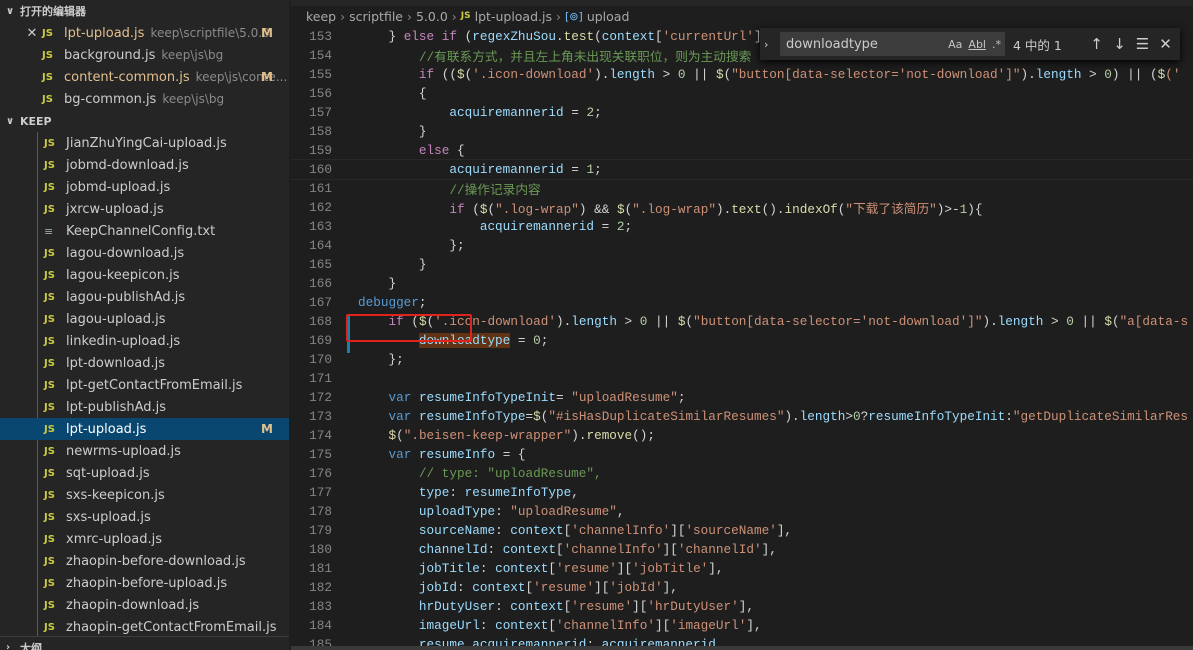  I want to click on file-tree-item: JS JianZhuYingCai-upload.js, so click(144, 143).